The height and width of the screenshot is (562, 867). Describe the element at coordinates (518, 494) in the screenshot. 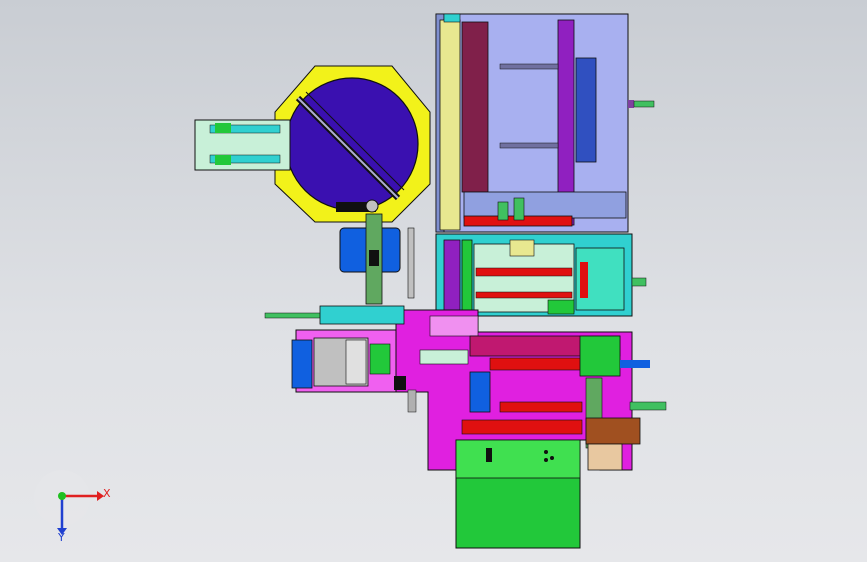

I see `bottom-green-box` at that location.